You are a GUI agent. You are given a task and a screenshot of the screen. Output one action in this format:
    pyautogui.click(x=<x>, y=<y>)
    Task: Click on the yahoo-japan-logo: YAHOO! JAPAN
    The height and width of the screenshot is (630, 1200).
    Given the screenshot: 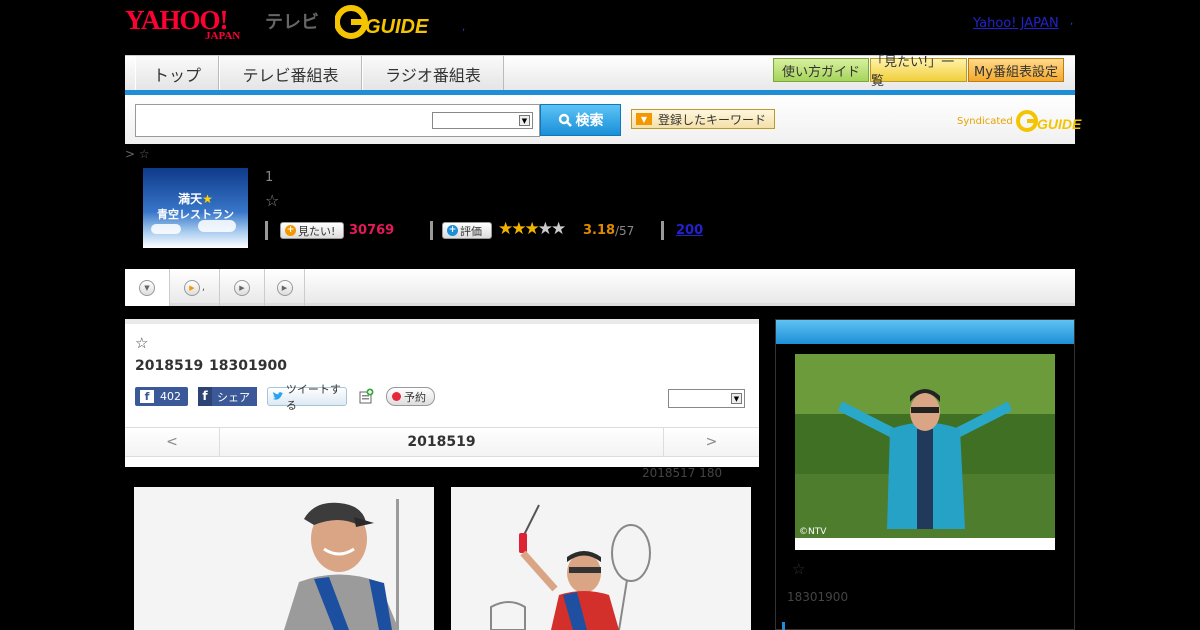 What is the action you would take?
    pyautogui.click(x=182, y=24)
    